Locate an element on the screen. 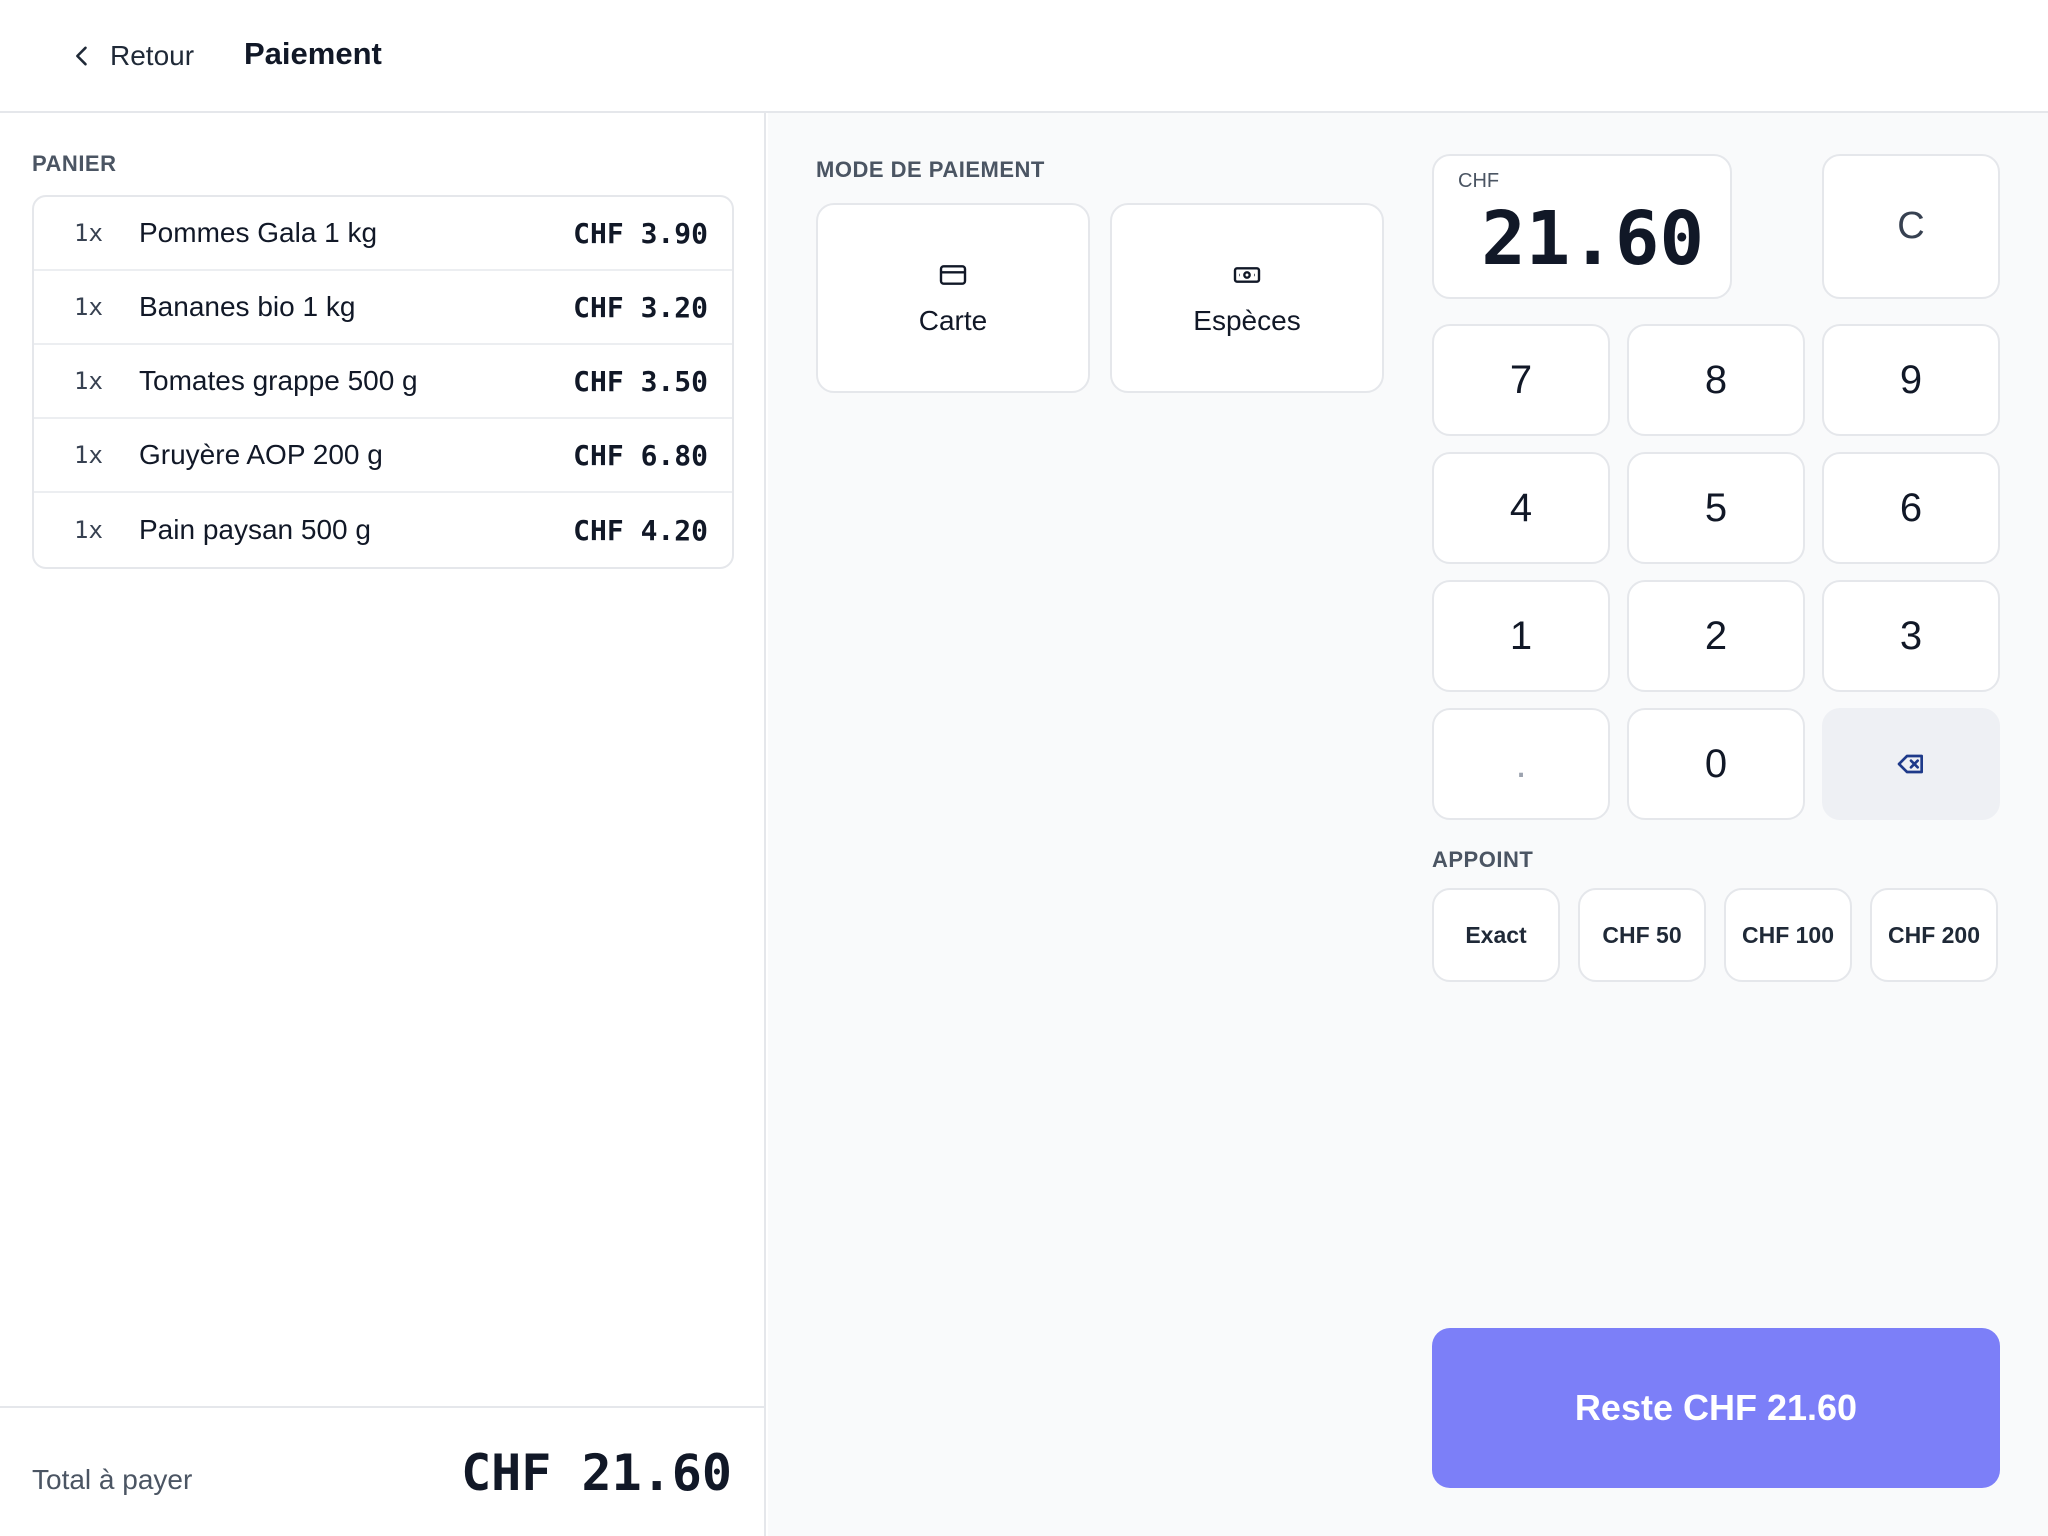 The width and height of the screenshot is (2048, 1536). cart-item: 1x Gruyère AOP 200 g CHF 6.80 is located at coordinates (383, 456).